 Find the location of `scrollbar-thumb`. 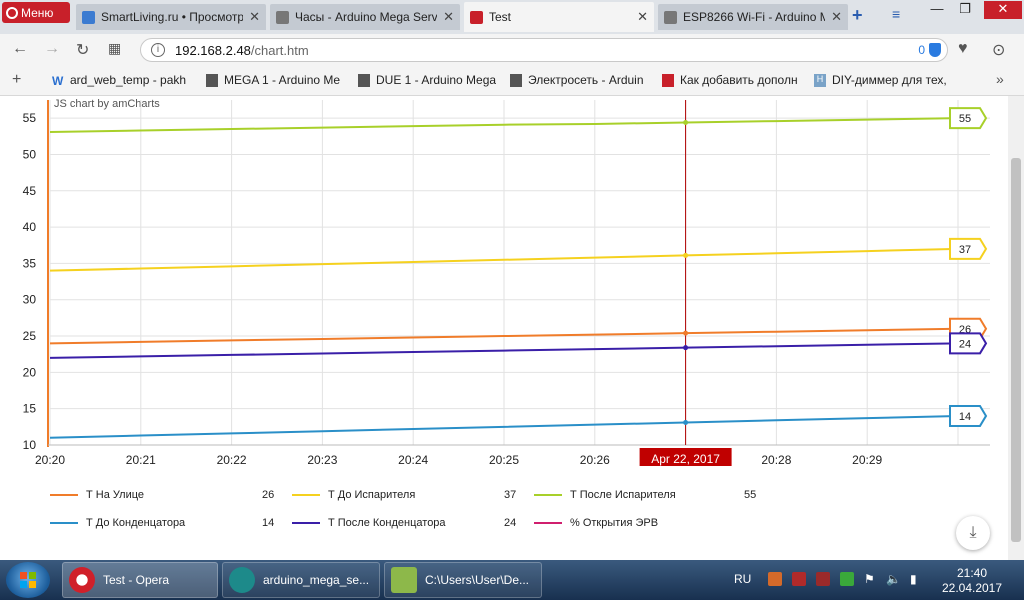

scrollbar-thumb is located at coordinates (1016, 350).